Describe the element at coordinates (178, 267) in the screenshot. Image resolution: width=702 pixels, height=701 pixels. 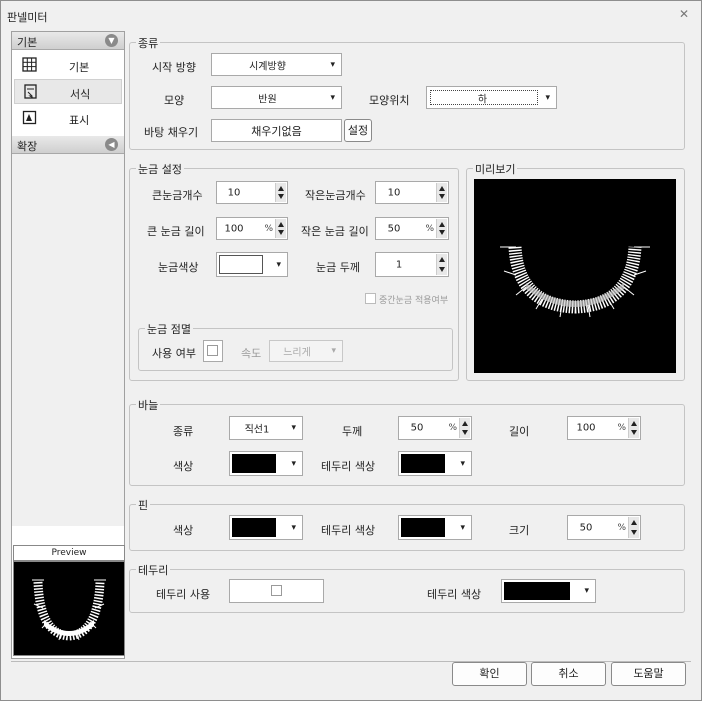
I see `tick-color-label: 눈금색상` at that location.